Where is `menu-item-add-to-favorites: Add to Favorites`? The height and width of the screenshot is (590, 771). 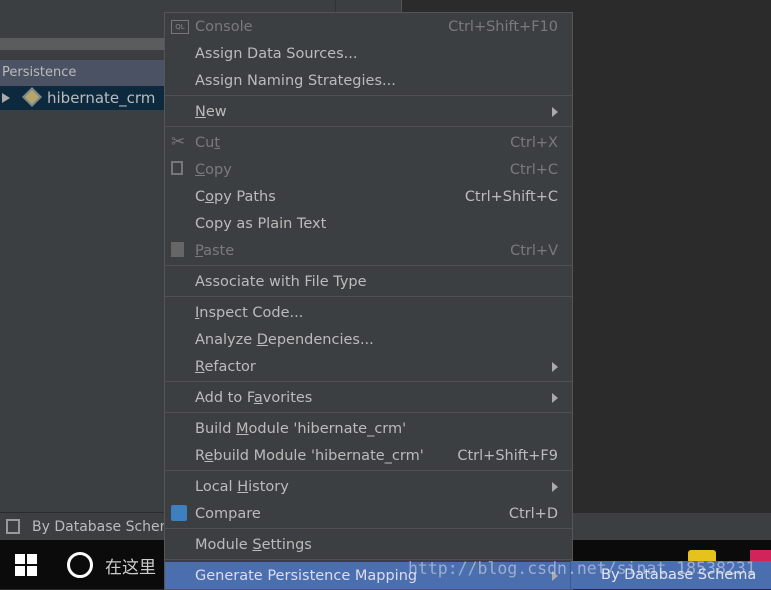
menu-item-add-to-favorites: Add to Favorites is located at coordinates (368, 397).